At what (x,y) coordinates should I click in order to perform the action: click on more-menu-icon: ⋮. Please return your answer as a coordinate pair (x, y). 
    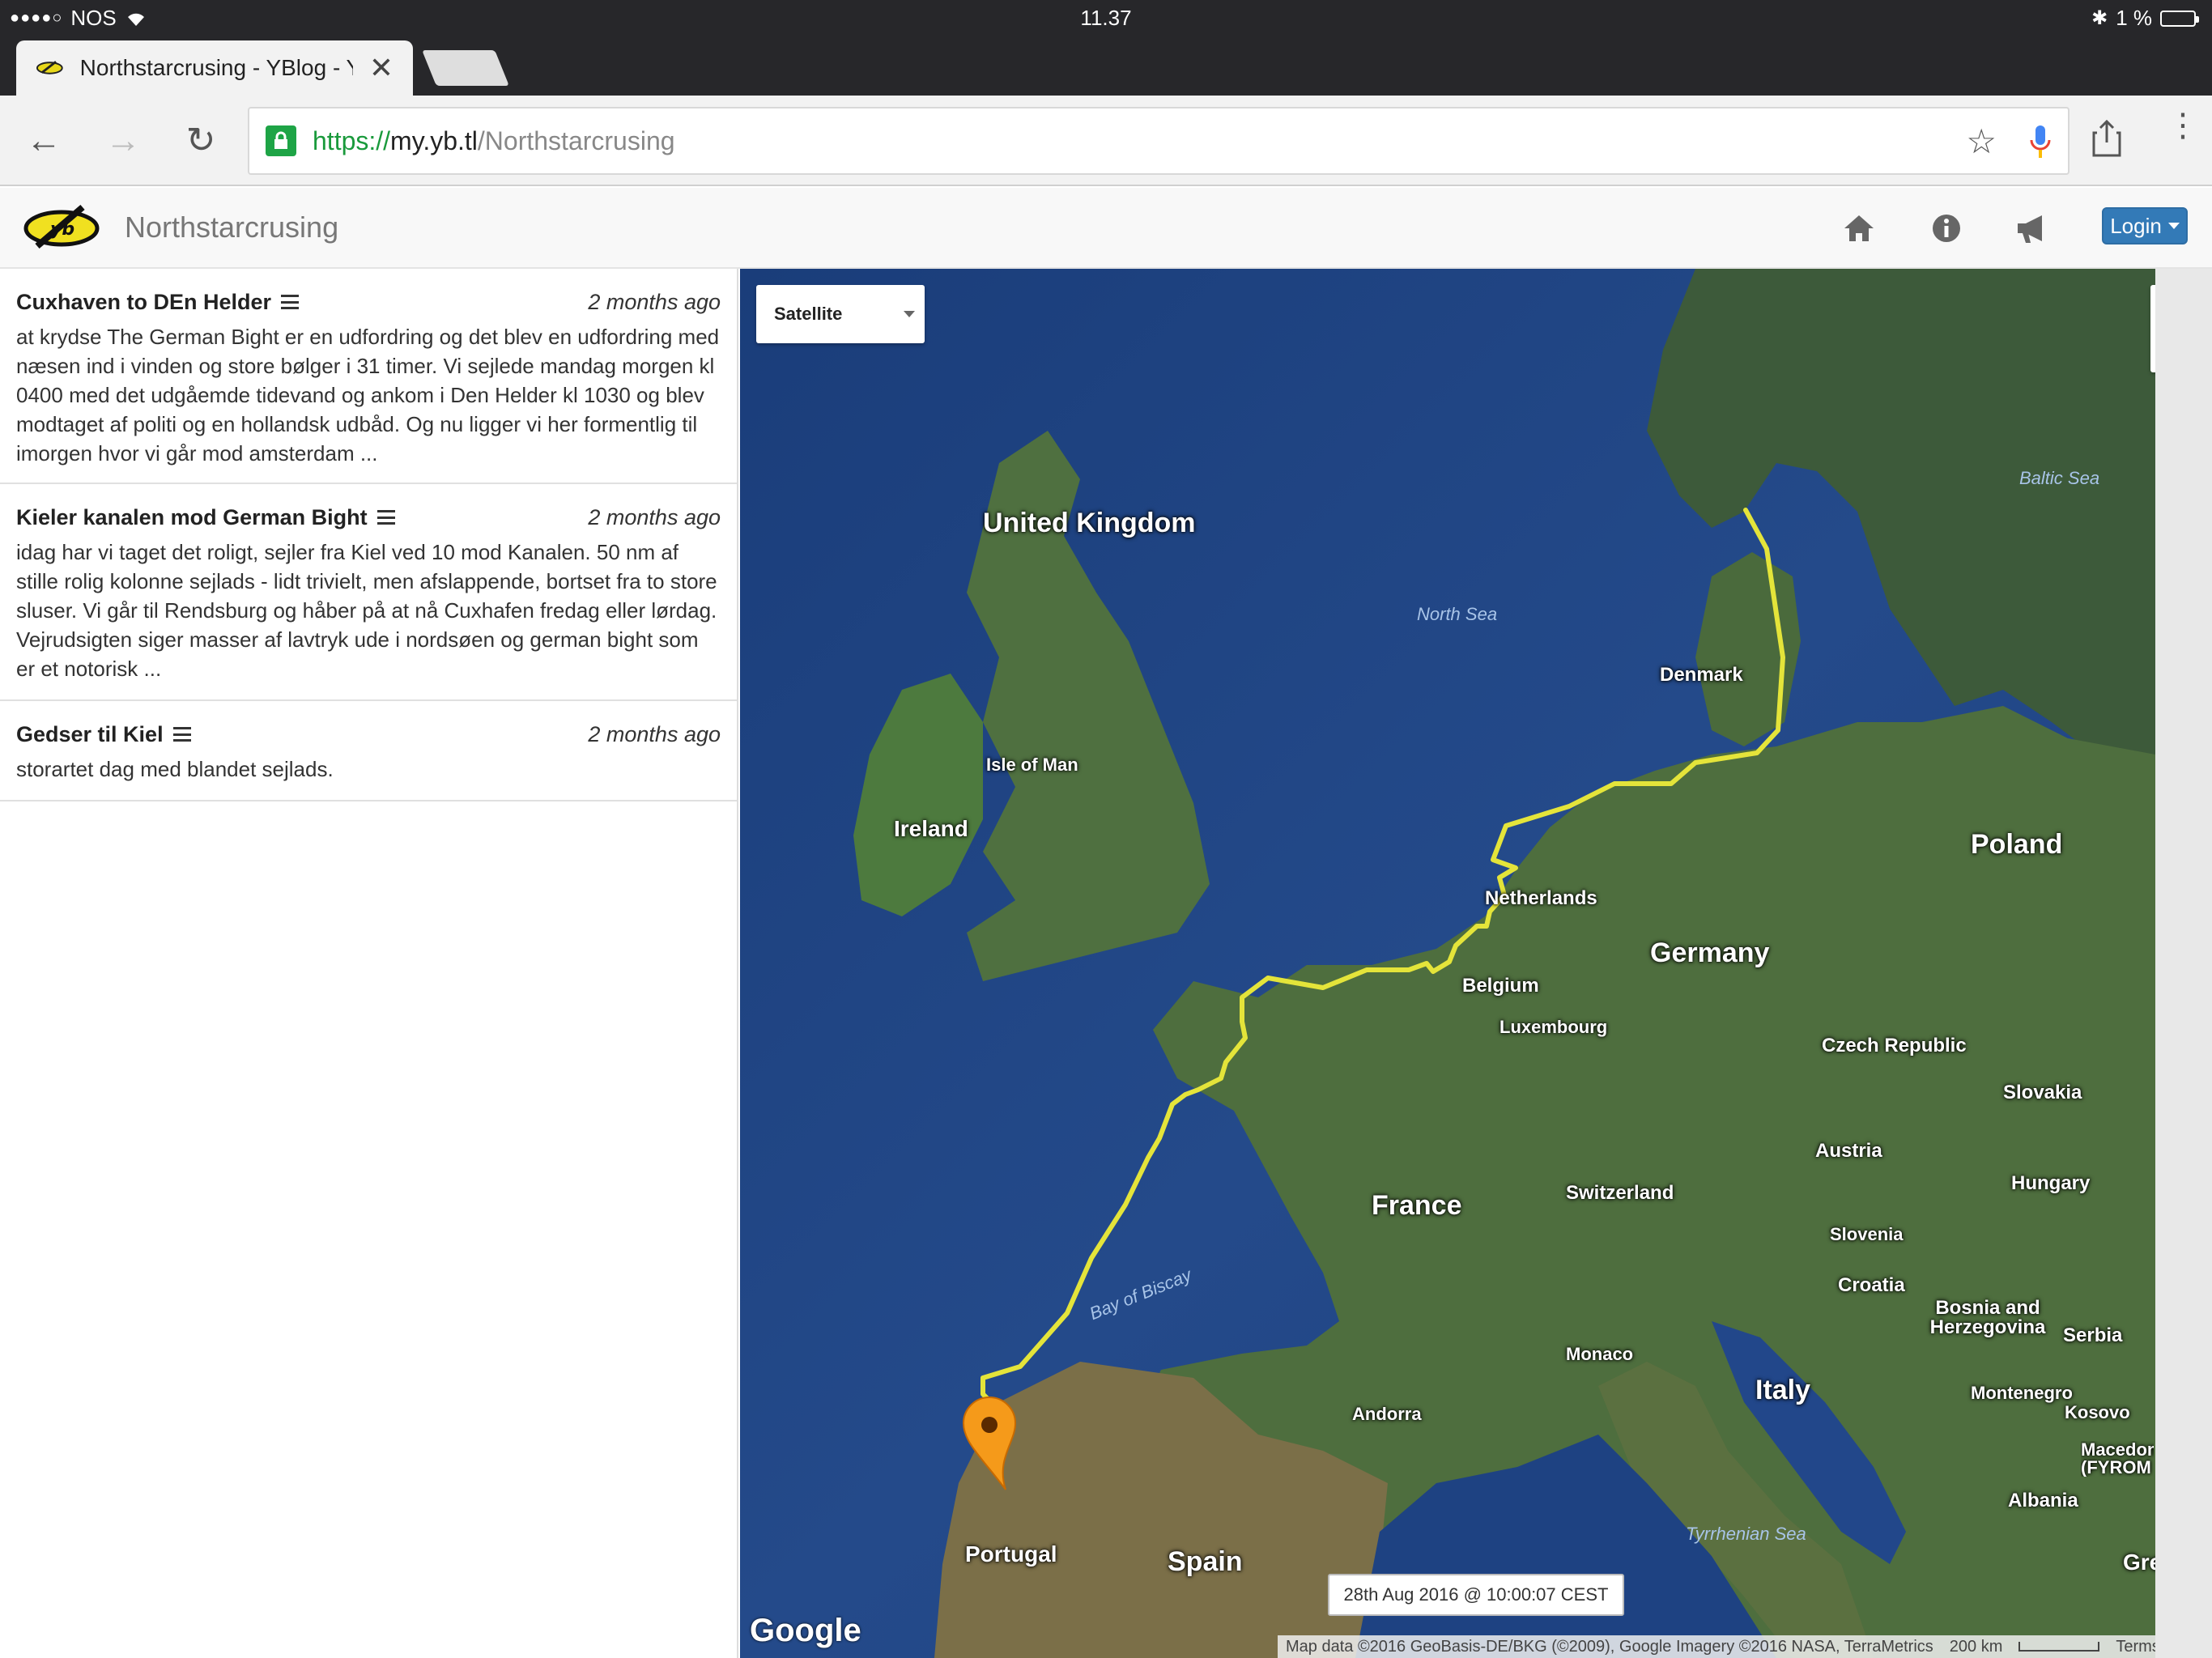
    Looking at the image, I should click on (2183, 125).